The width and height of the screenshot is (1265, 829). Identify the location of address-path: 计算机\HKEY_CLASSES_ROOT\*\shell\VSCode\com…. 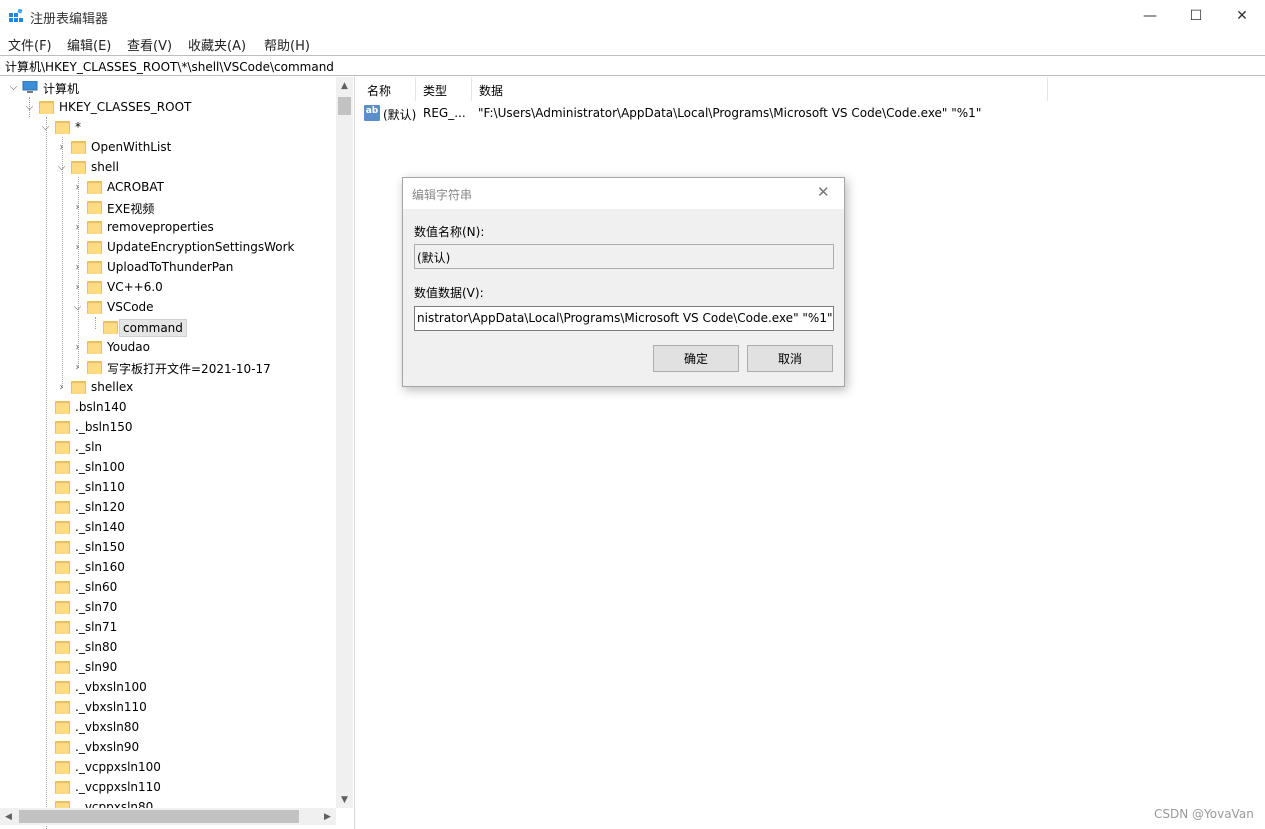
(169, 66).